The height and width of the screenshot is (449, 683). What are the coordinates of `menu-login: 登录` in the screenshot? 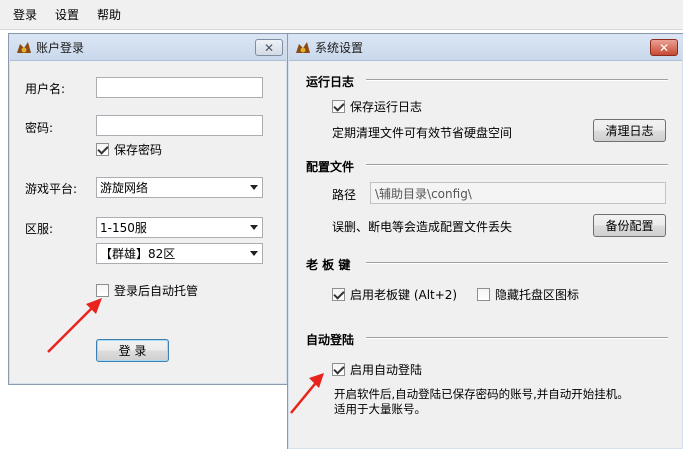 It's located at (25, 15).